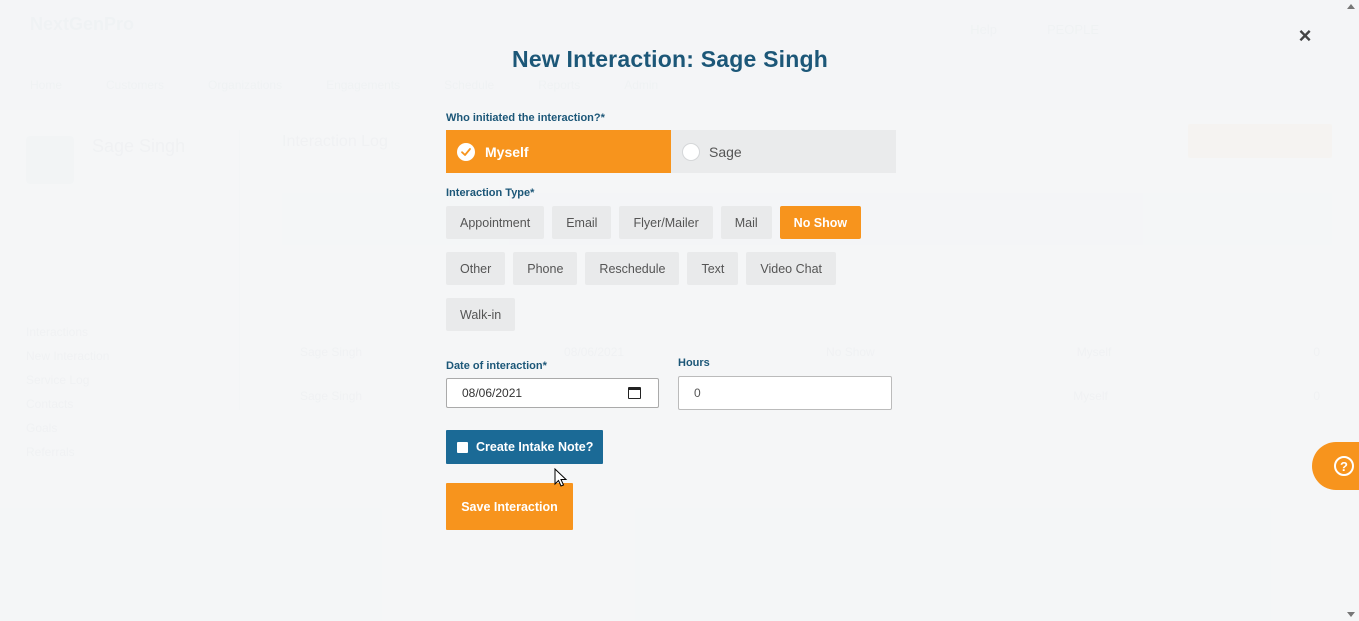 Image resolution: width=1359 pixels, height=621 pixels. What do you see at coordinates (713, 268) in the screenshot?
I see `type-option-text: Text` at bounding box center [713, 268].